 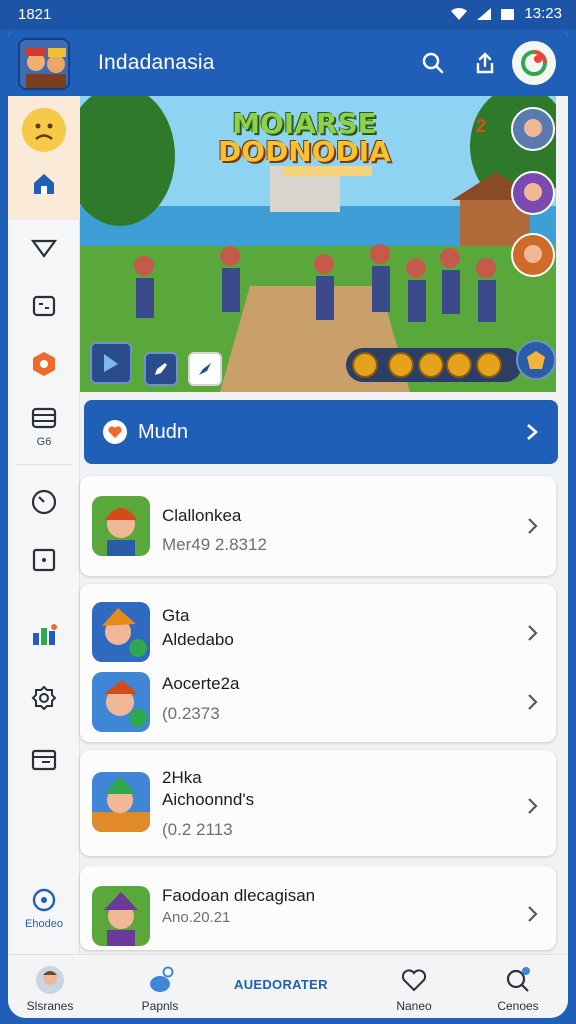 I want to click on rail-label-lists: G6, so click(x=44, y=442).